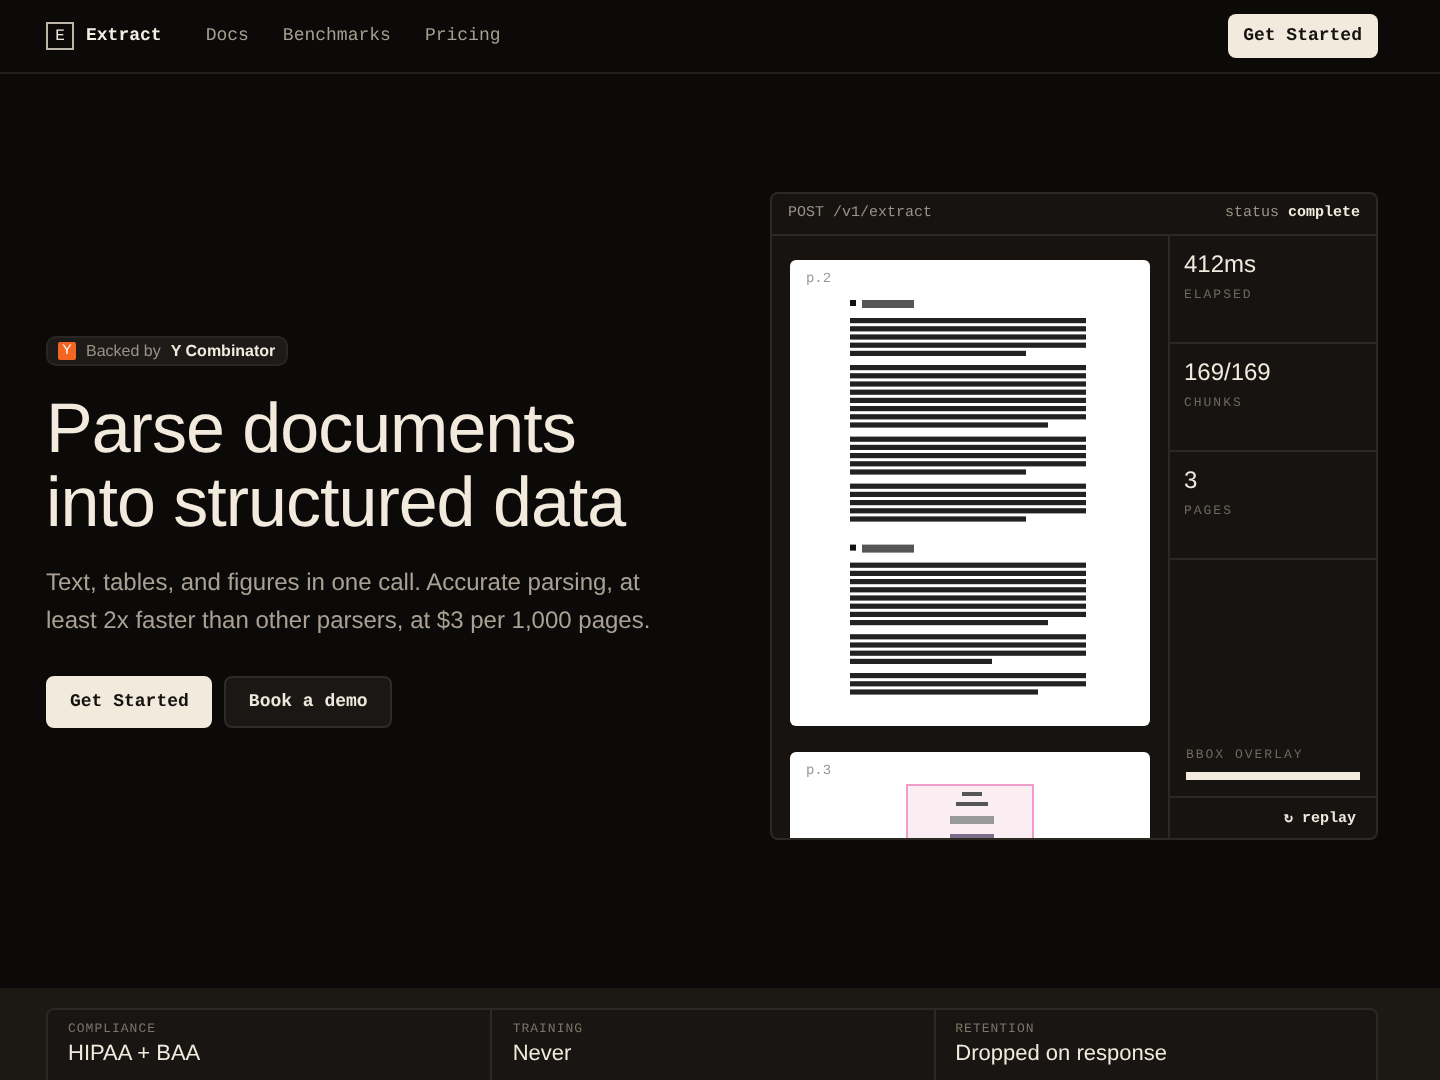 This screenshot has height=1080, width=1440. I want to click on logo-icon: E, so click(60, 36).